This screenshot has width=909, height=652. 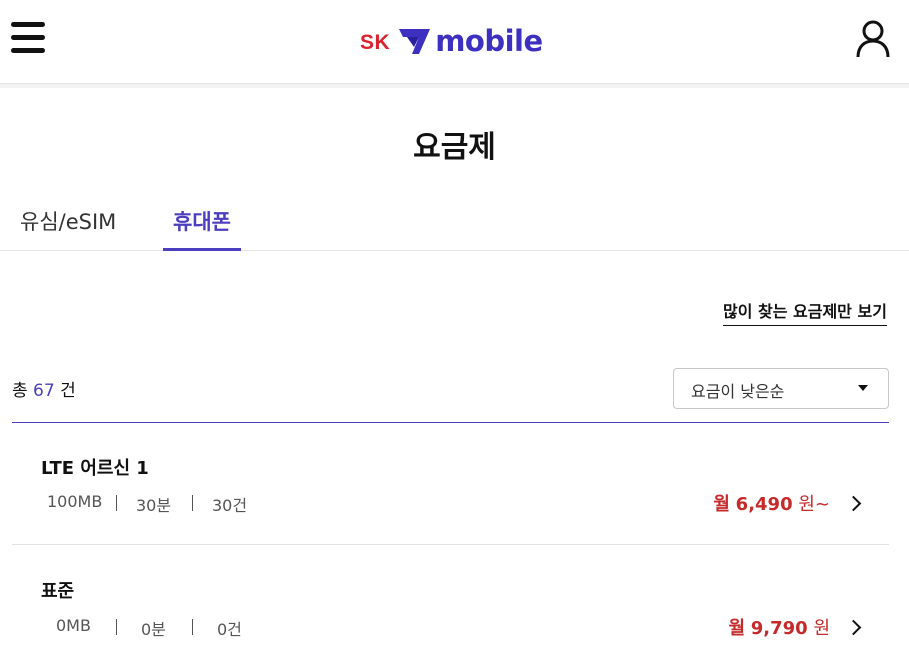 I want to click on price-amount: 9,790, so click(x=779, y=628).